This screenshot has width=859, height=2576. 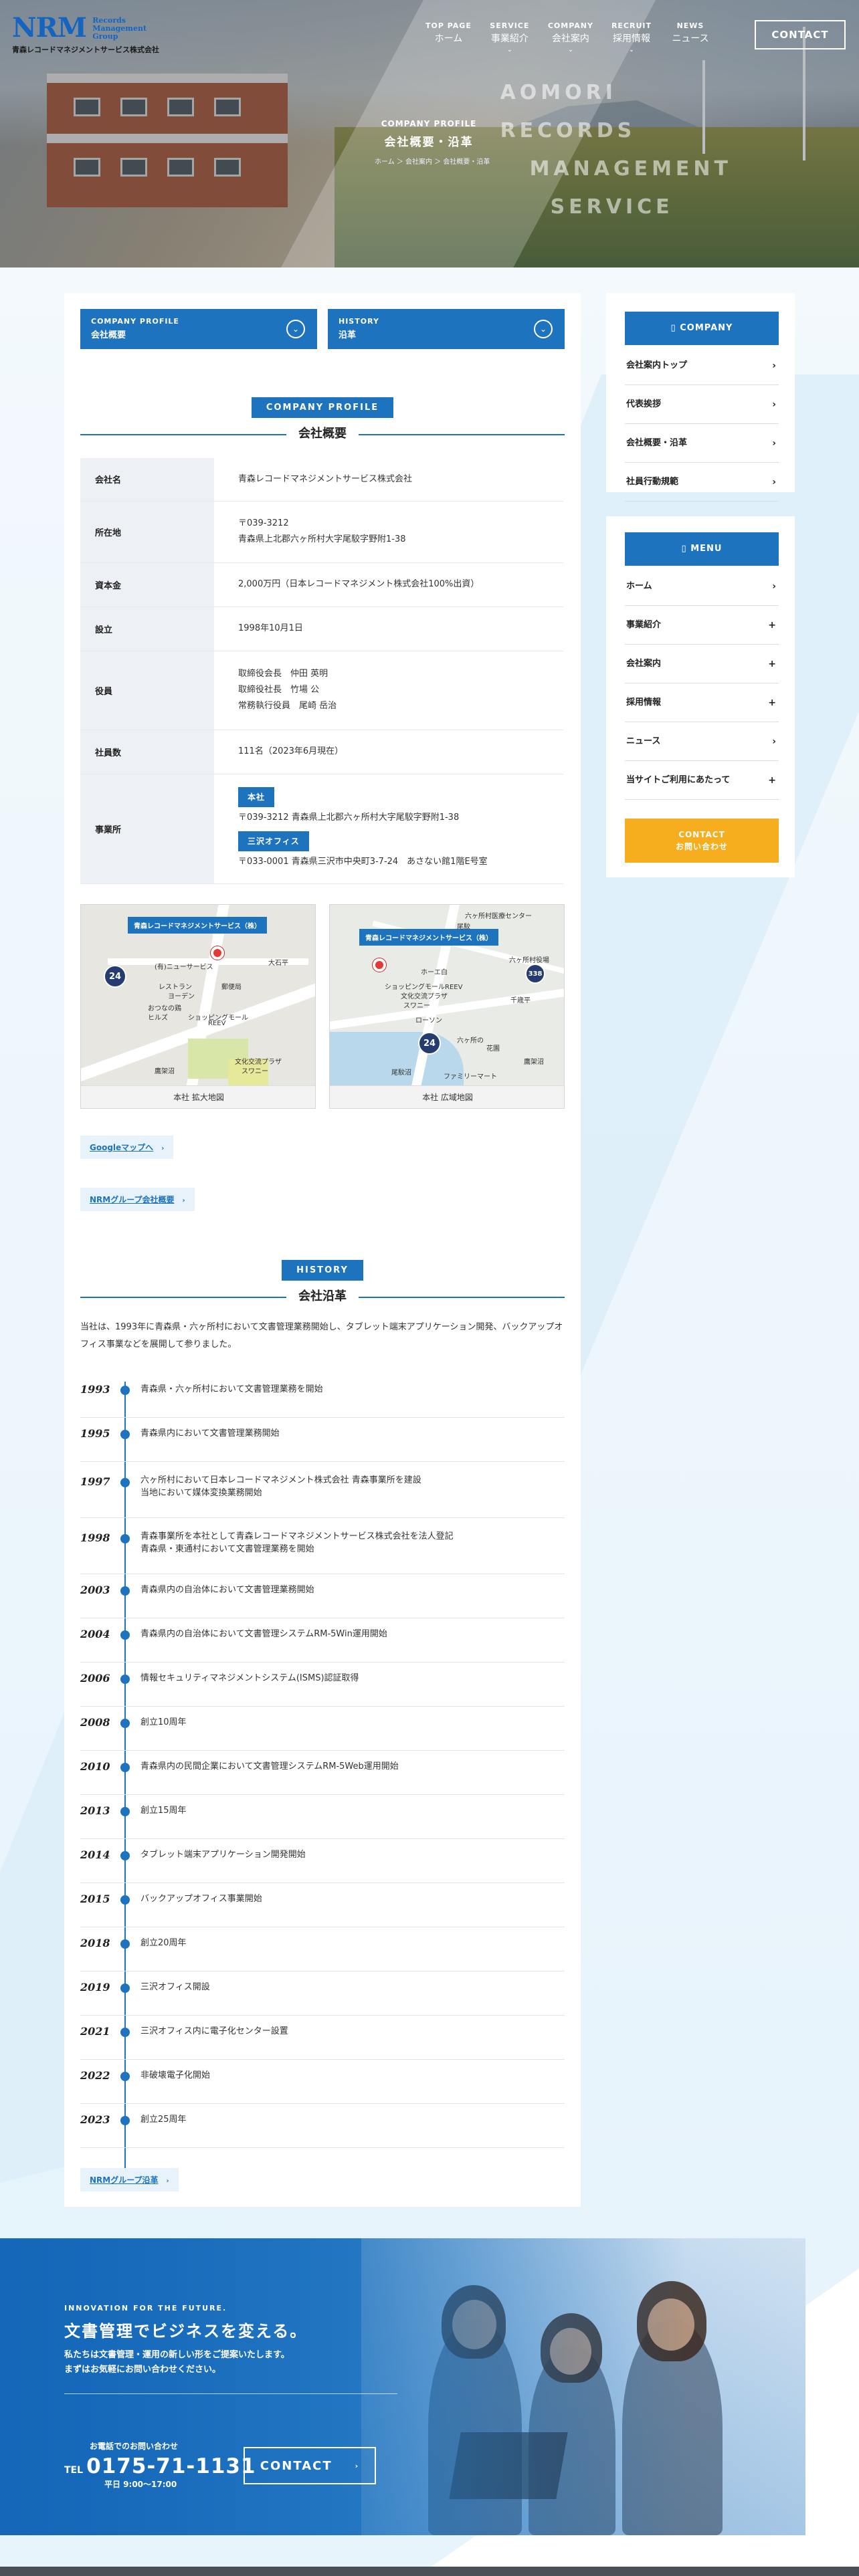 What do you see at coordinates (322, 1396) in the screenshot?
I see `timeline-row: 1993 青森県・六ヶ所村において文書管理業務を開始` at bounding box center [322, 1396].